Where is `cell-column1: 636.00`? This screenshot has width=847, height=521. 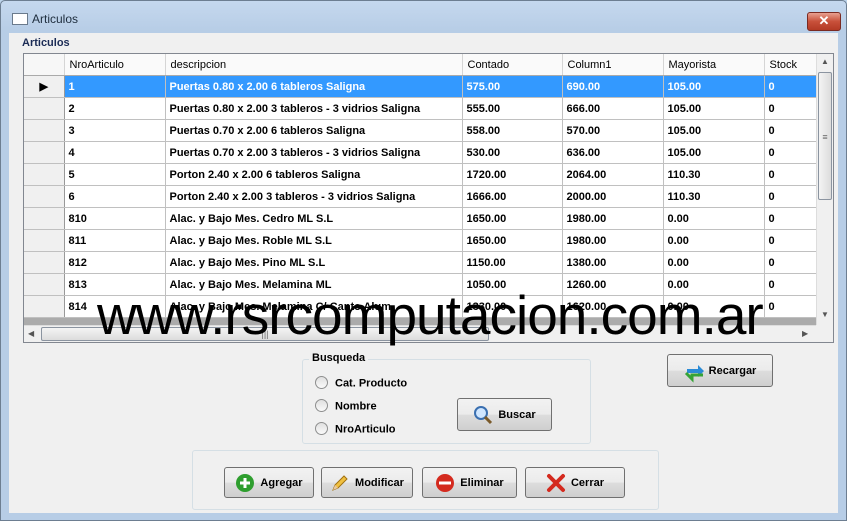 cell-column1: 636.00 is located at coordinates (613, 152).